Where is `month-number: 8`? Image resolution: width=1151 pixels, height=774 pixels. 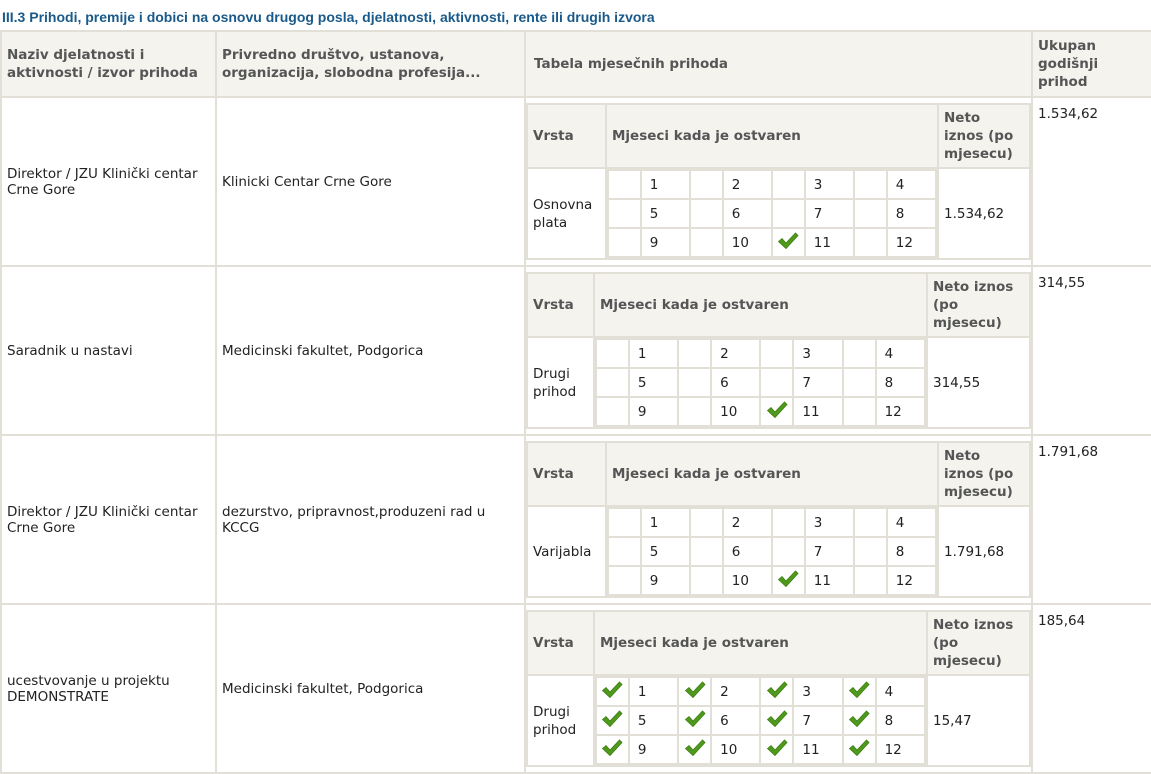 month-number: 8 is located at coordinates (900, 720).